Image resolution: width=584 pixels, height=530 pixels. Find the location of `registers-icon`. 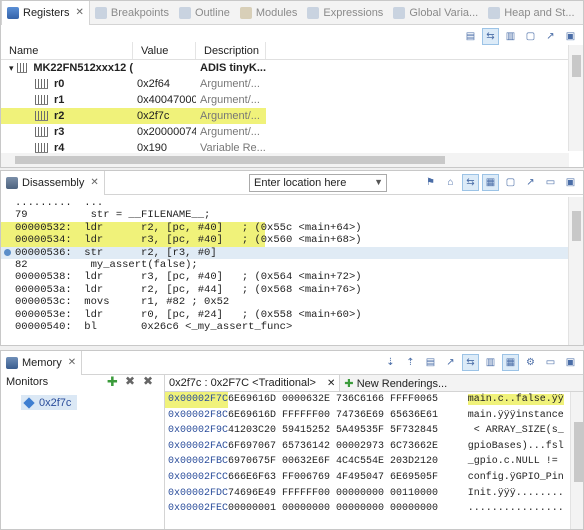

registers-icon is located at coordinates (13, 12).